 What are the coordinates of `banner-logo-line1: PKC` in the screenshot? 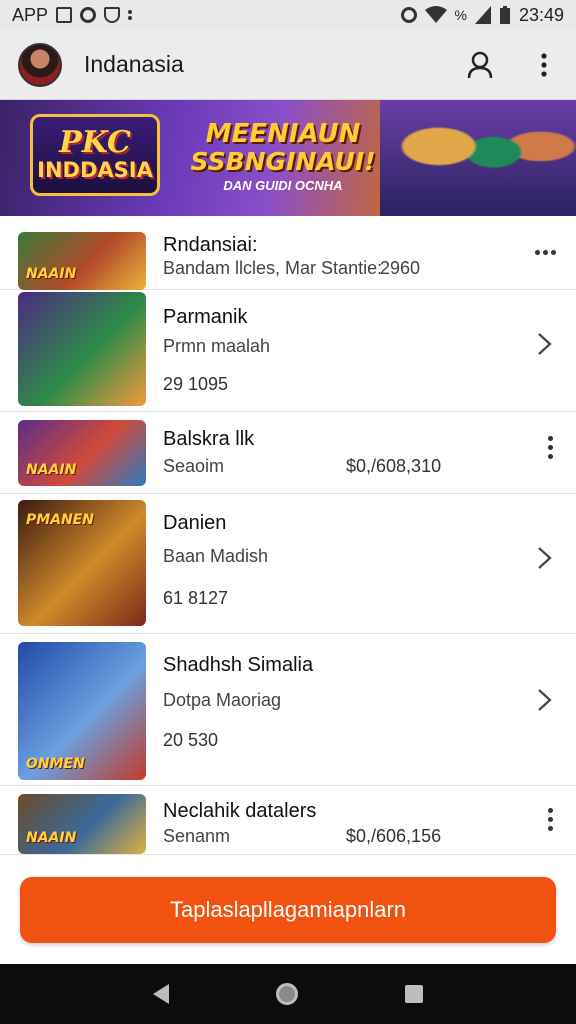 It's located at (95, 142).